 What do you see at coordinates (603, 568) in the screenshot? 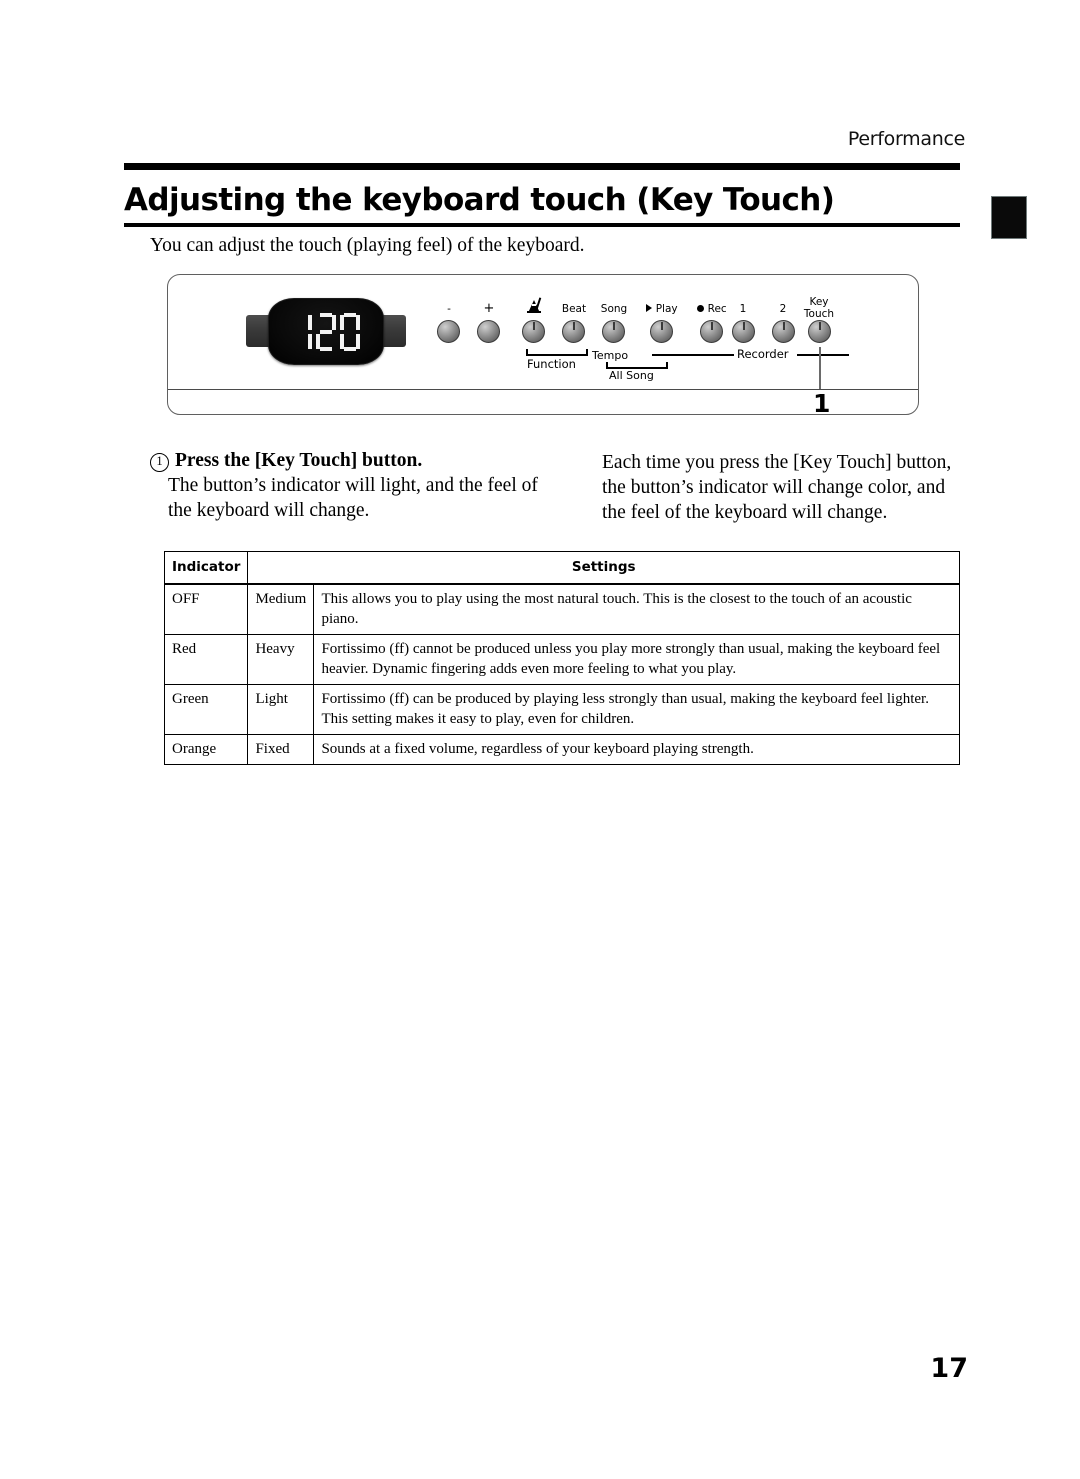
I see `column-header-settings: Settings` at bounding box center [603, 568].